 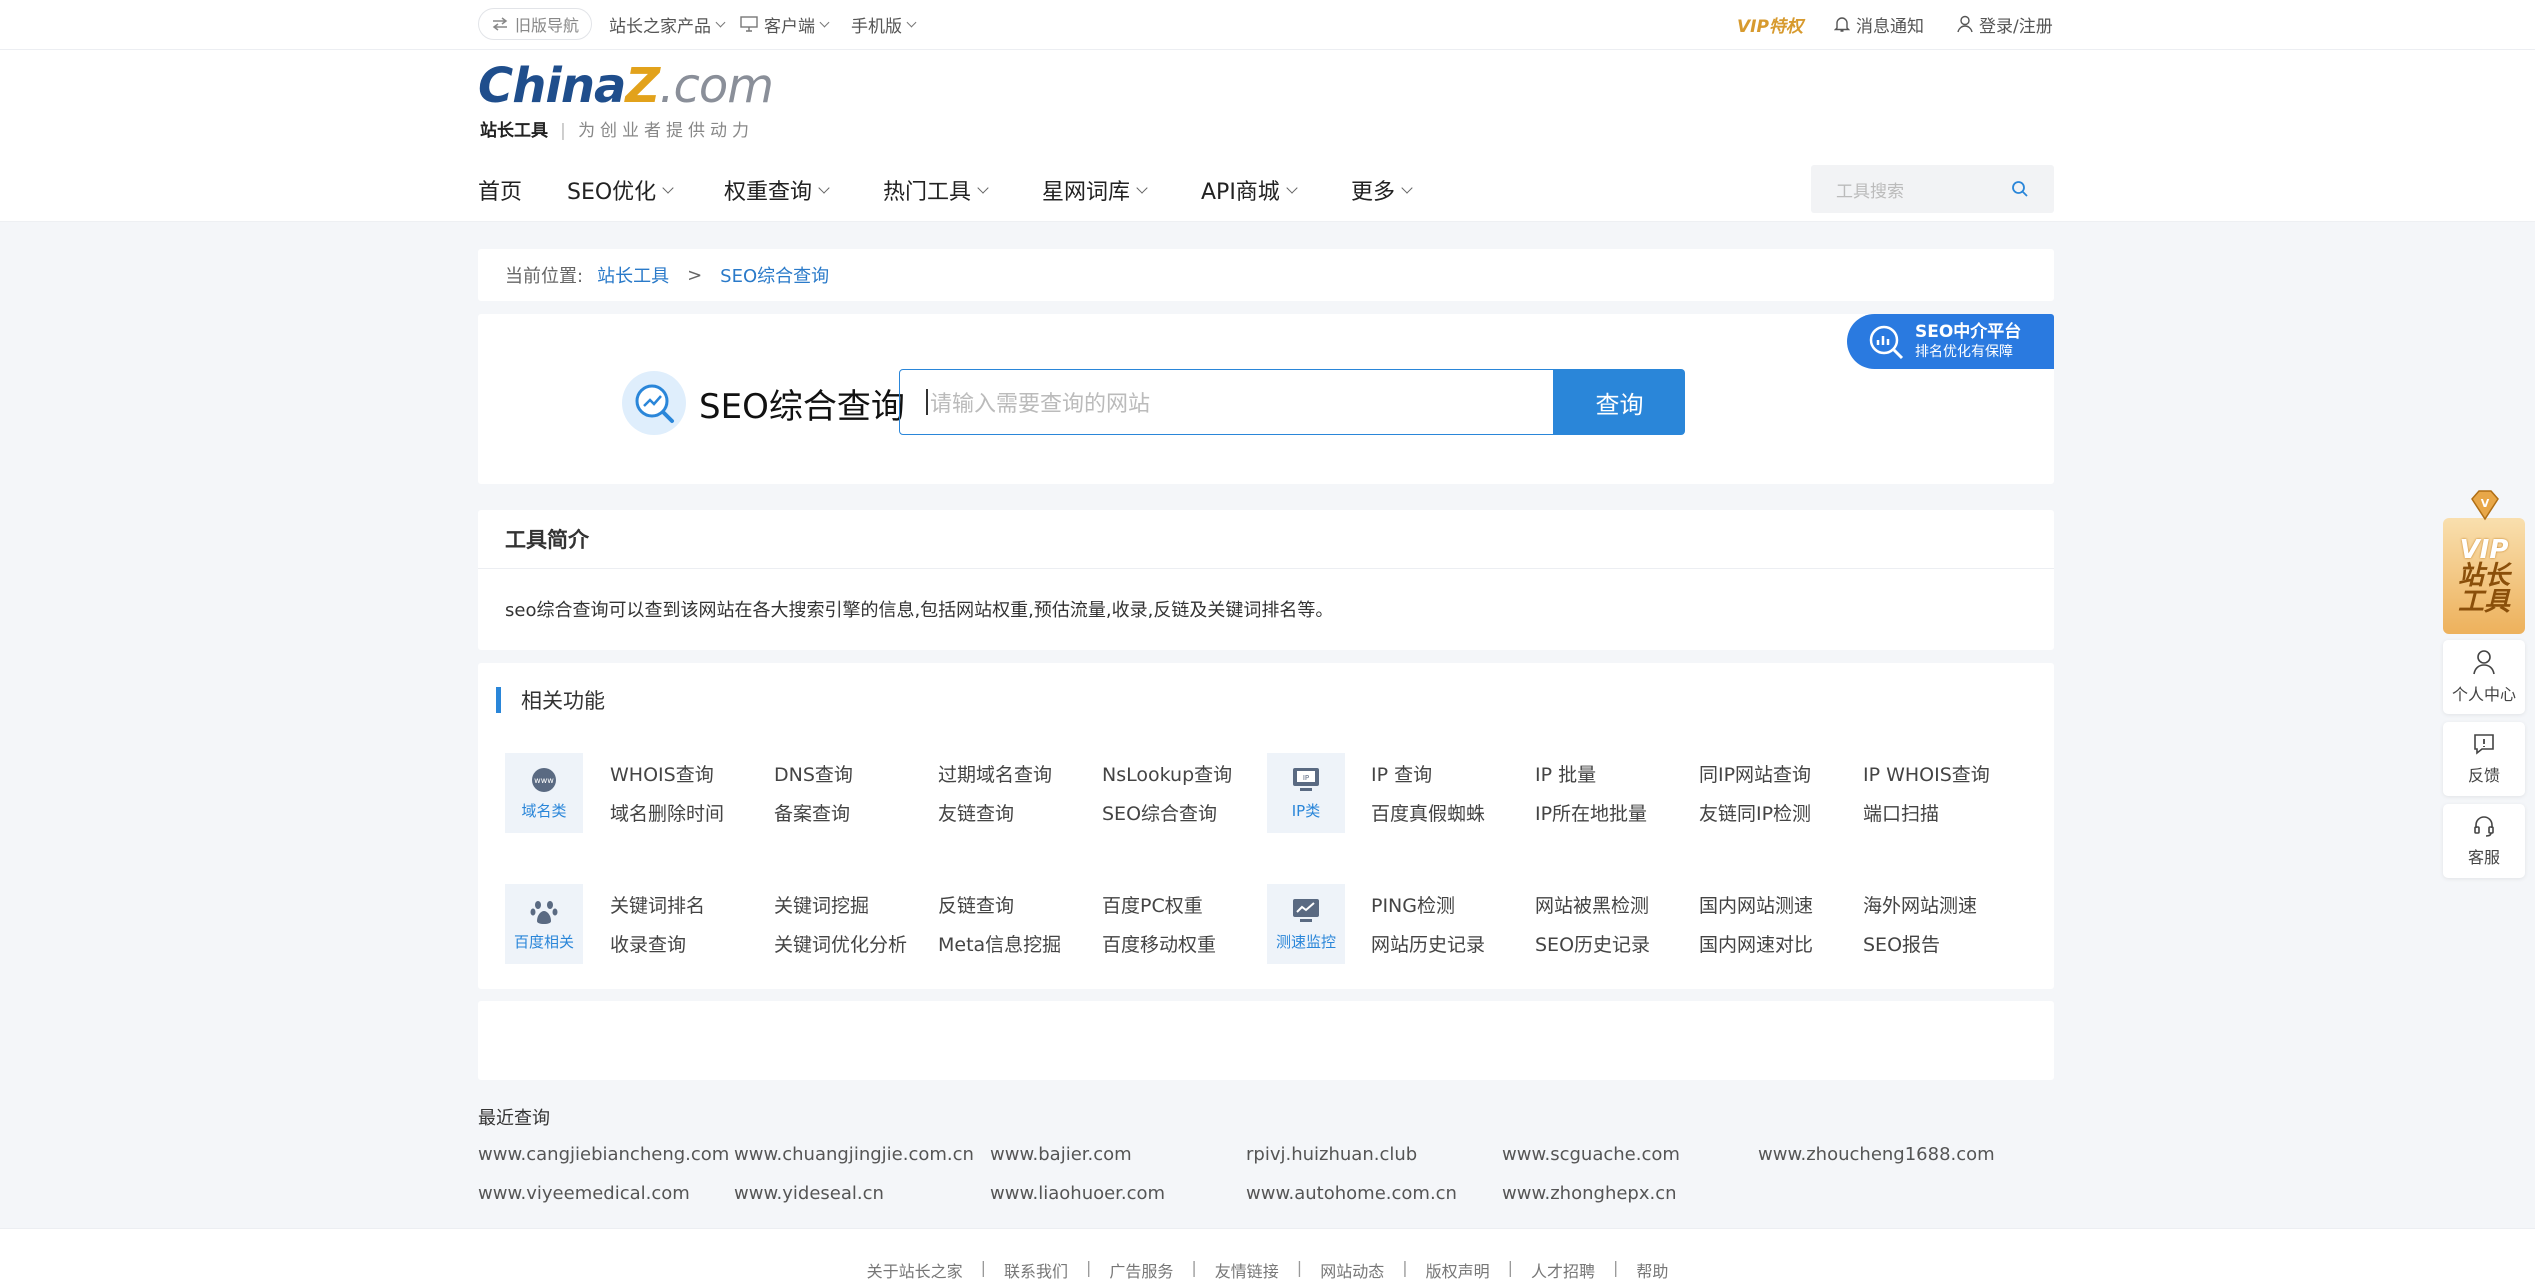 I want to click on client-menu: 客户端, so click(x=785, y=24).